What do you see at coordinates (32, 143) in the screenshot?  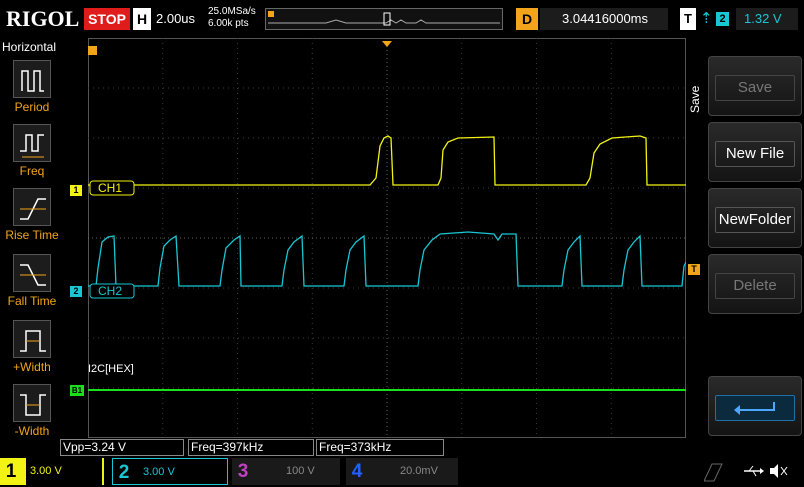 I see `frequency-icon` at bounding box center [32, 143].